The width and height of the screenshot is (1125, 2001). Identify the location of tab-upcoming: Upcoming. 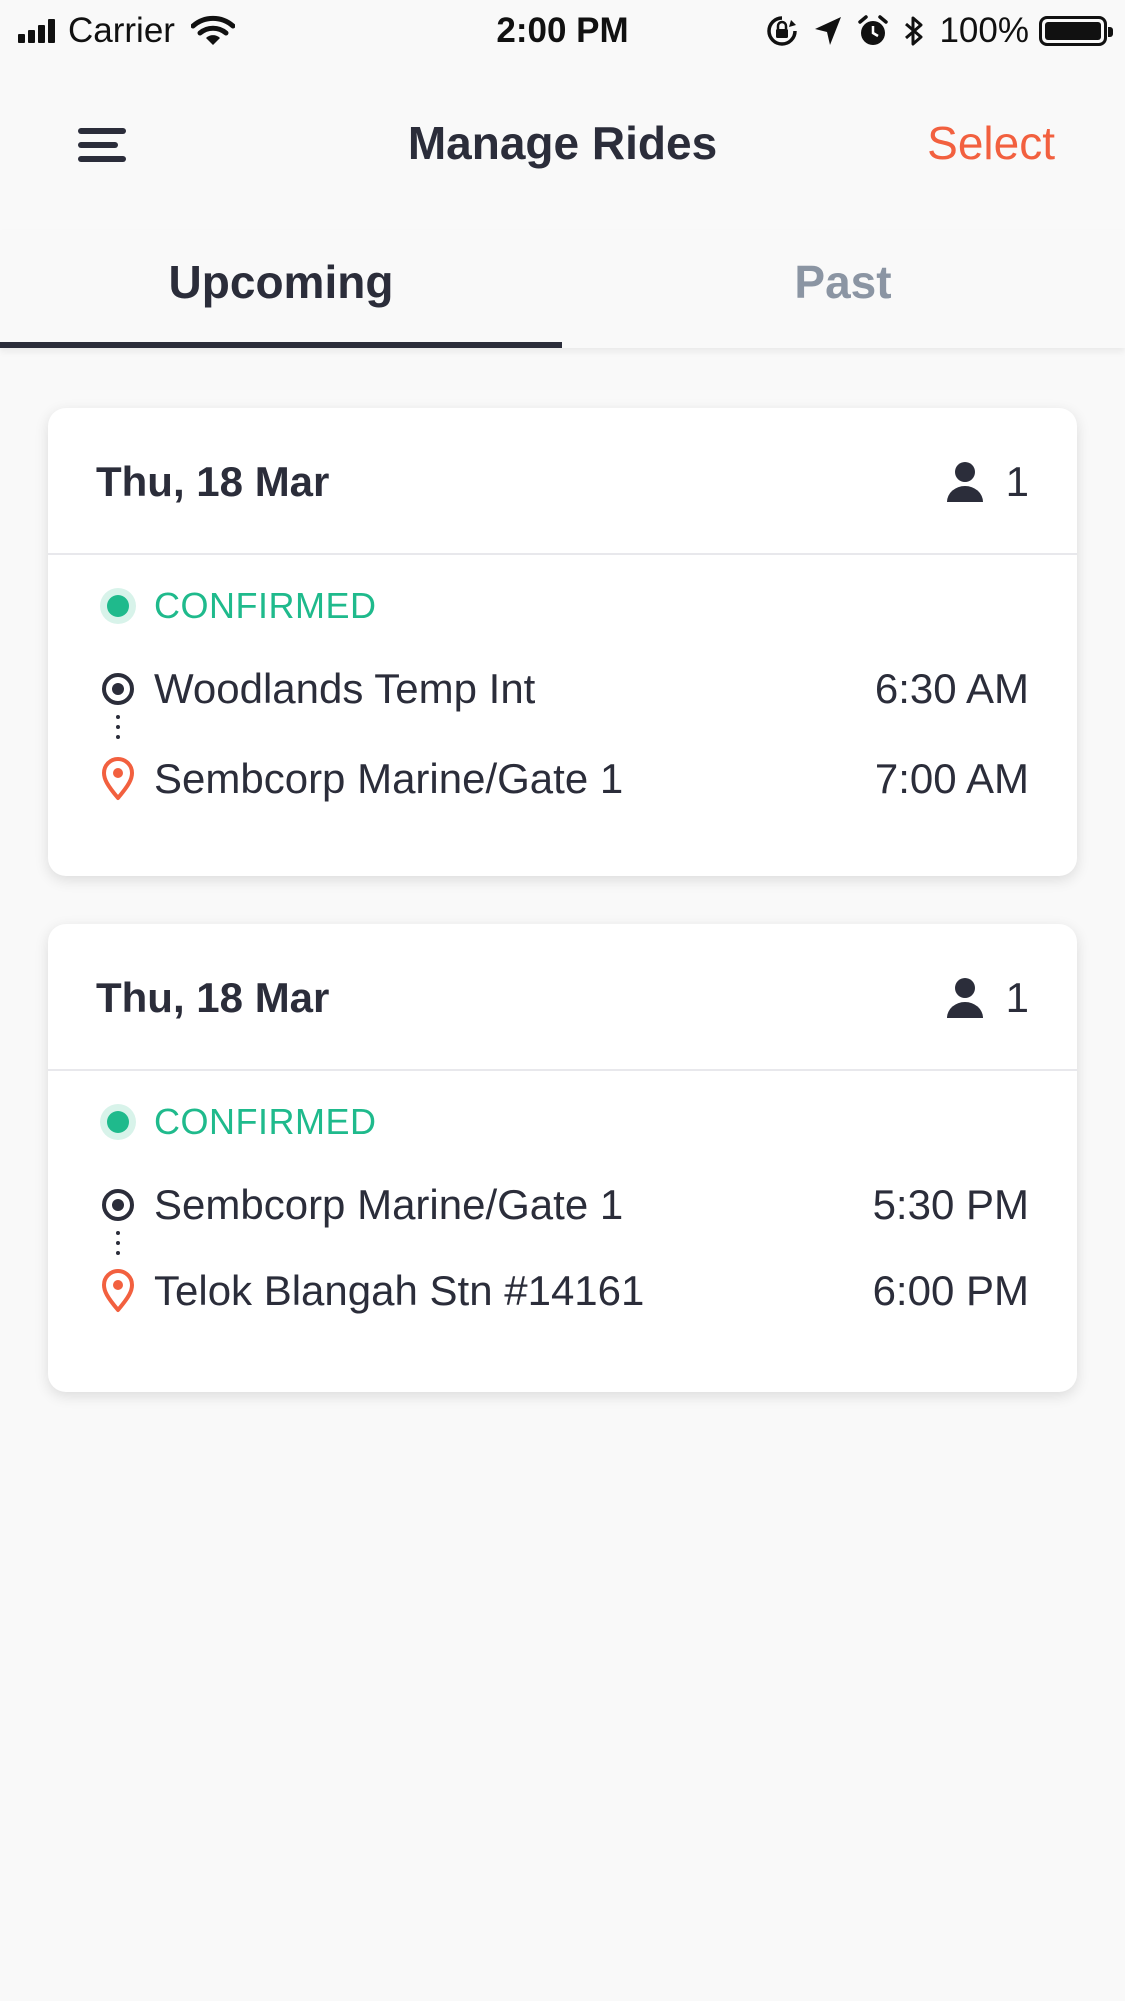
(281, 289).